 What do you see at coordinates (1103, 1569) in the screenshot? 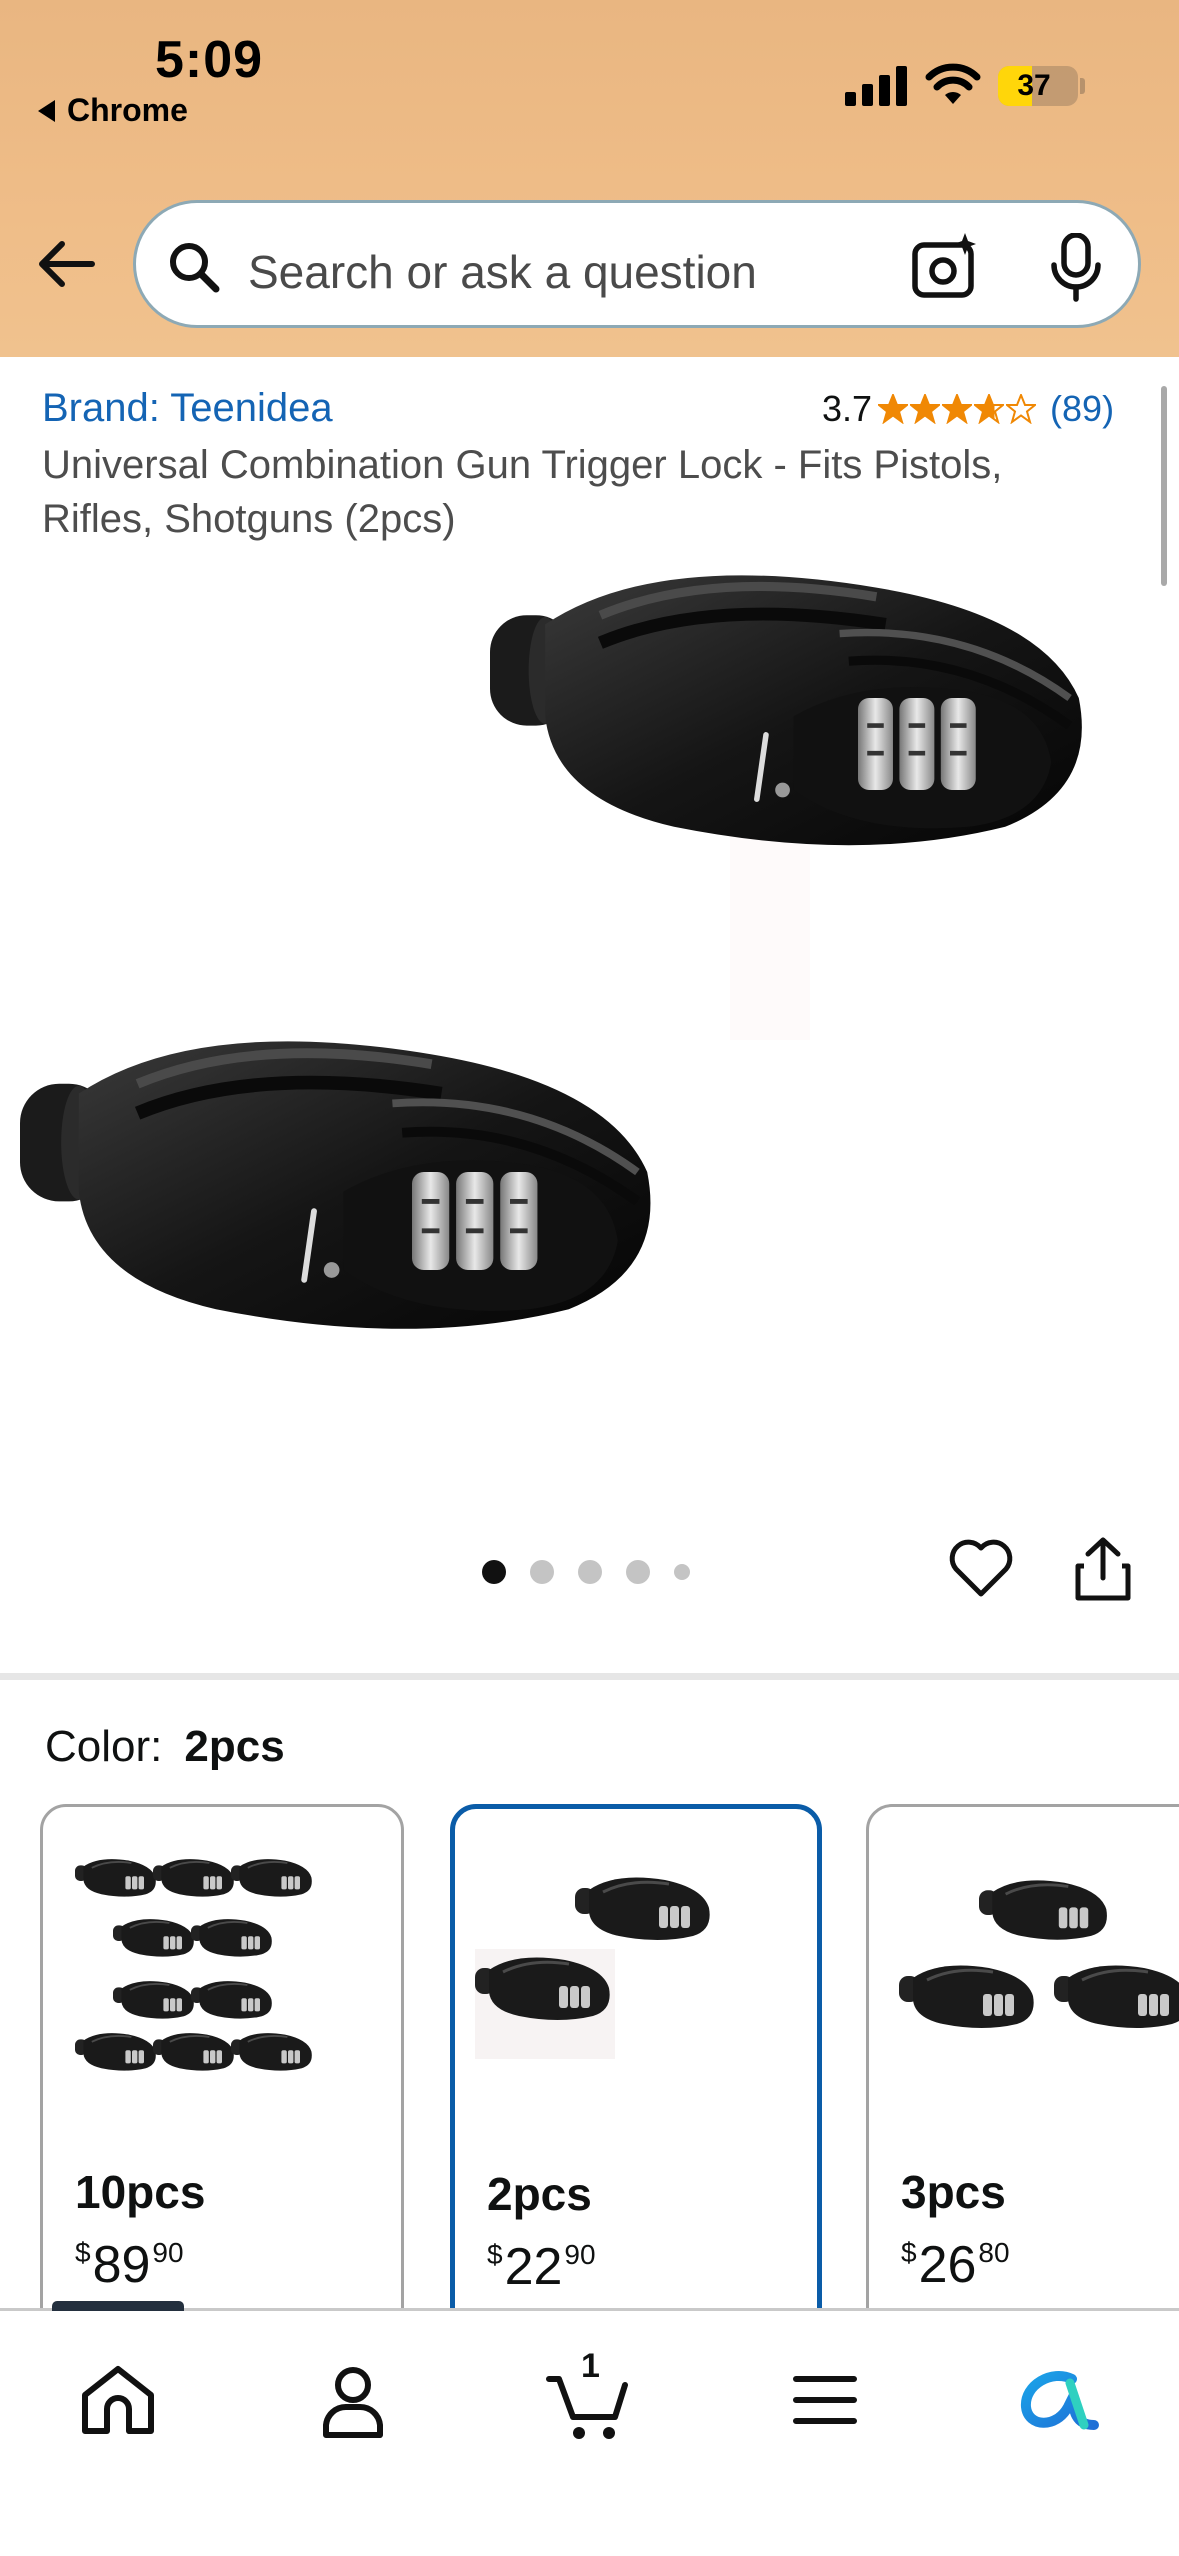
I see `share-icon` at bounding box center [1103, 1569].